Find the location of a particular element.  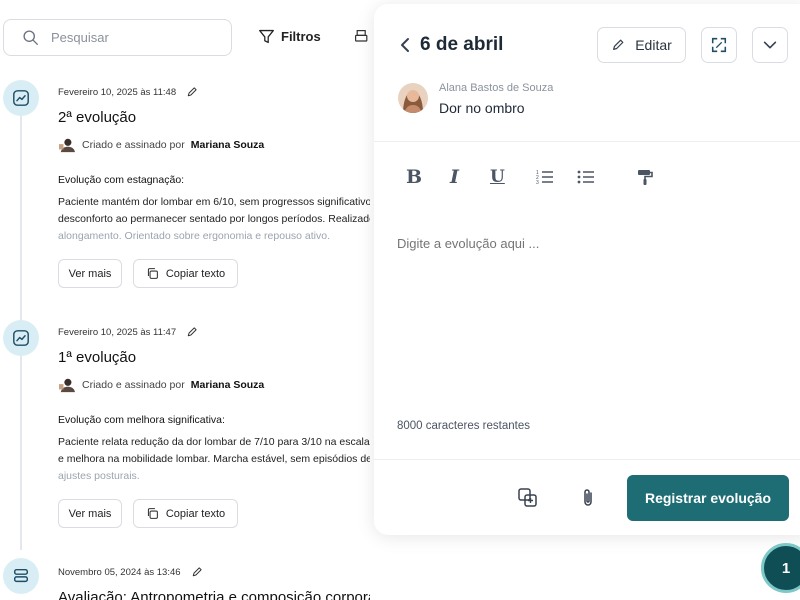

print-icon is located at coordinates (362, 37).